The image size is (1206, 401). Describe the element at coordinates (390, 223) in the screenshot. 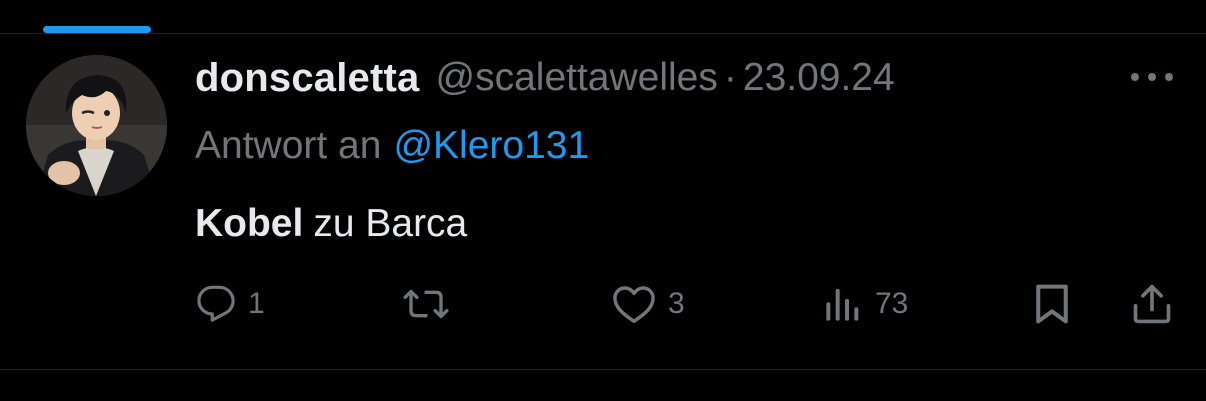

I see `tweet-text-rest: zu Barca` at that location.